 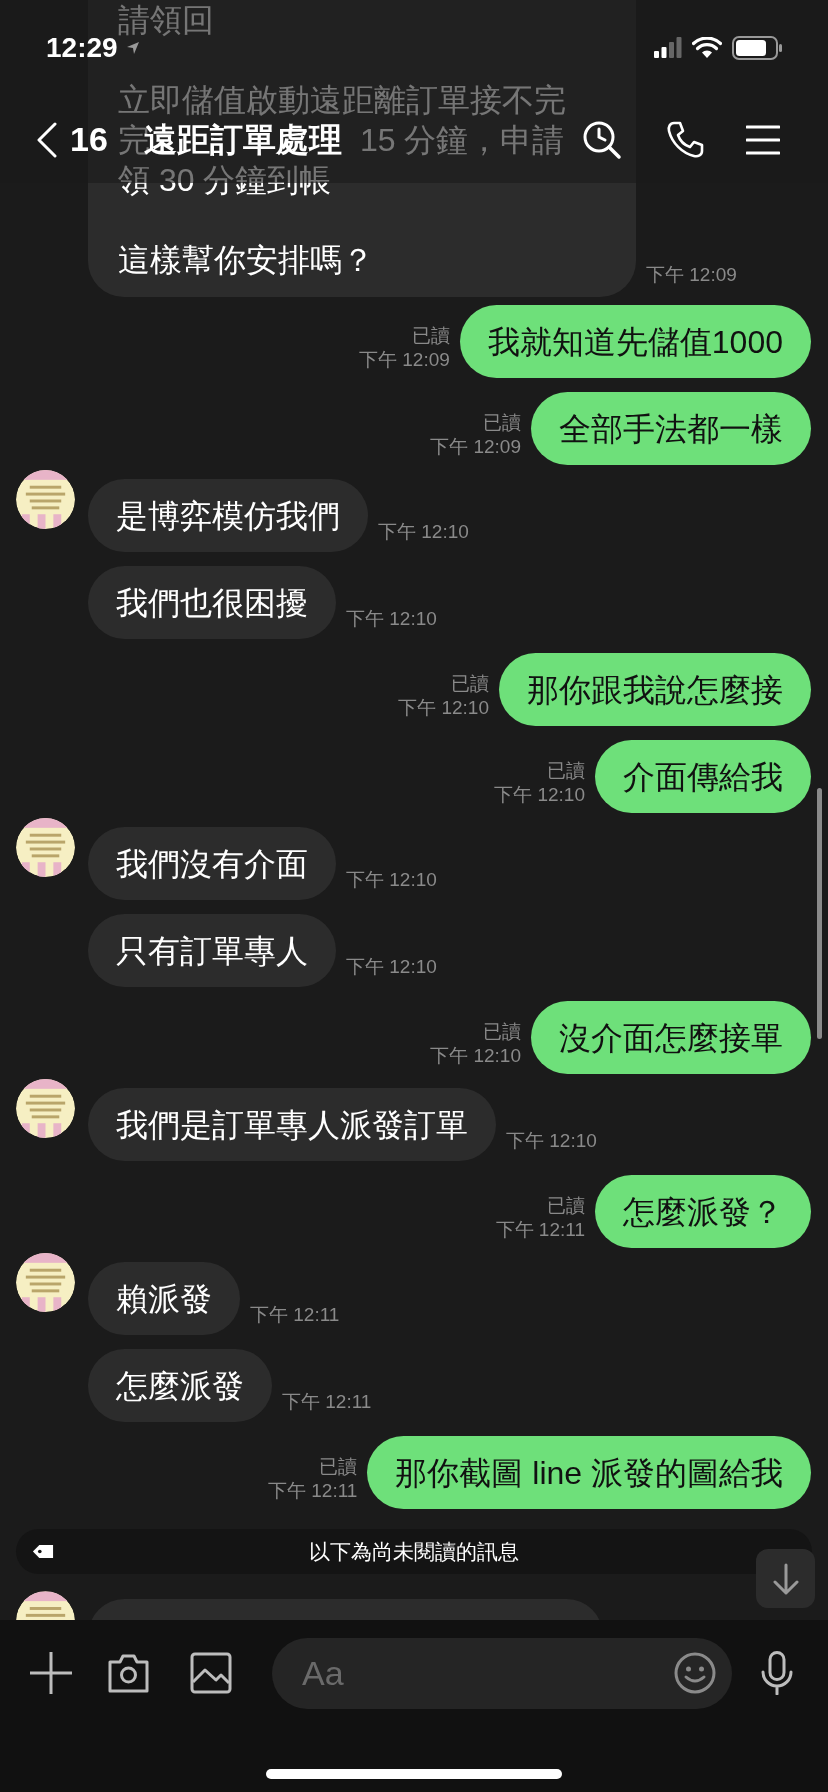 What do you see at coordinates (488, 1673) in the screenshot?
I see `message-input: Aa` at bounding box center [488, 1673].